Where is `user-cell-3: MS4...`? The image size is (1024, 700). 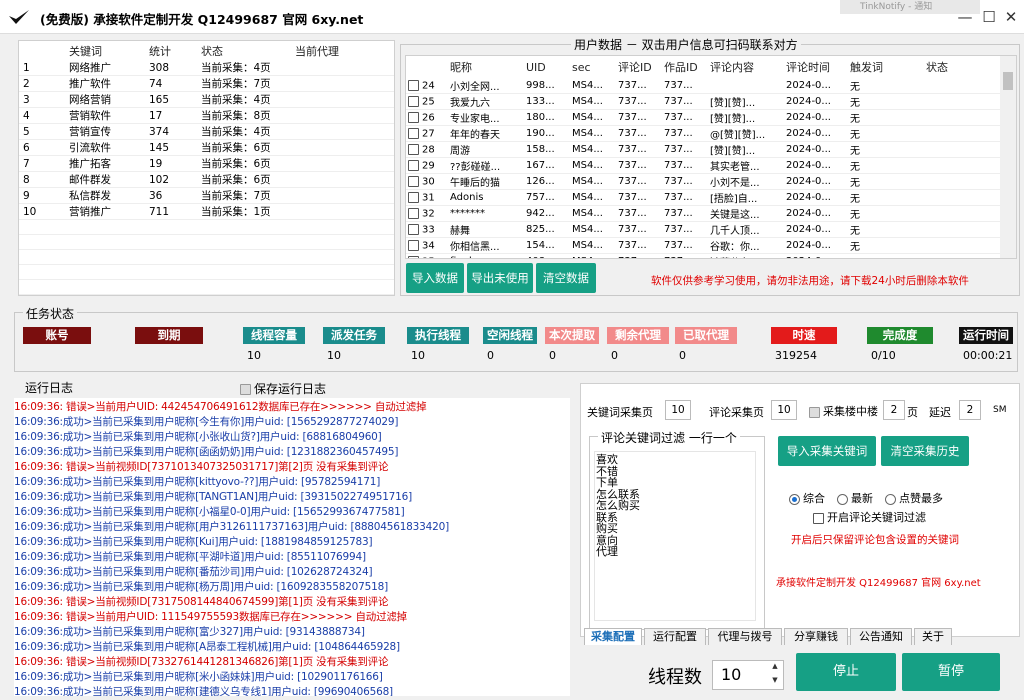 user-cell-3: MS4... is located at coordinates (593, 213).